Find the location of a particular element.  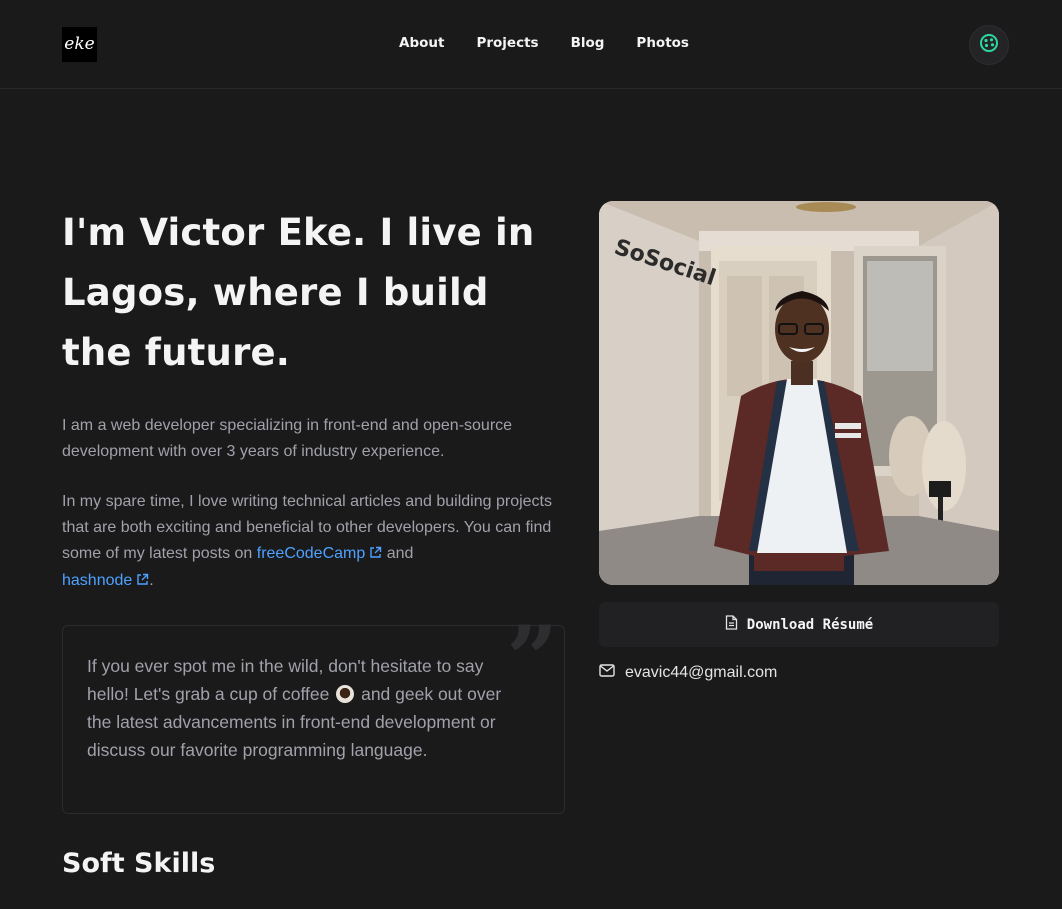

main-nav: About Projects Blog Photos is located at coordinates (544, 43).